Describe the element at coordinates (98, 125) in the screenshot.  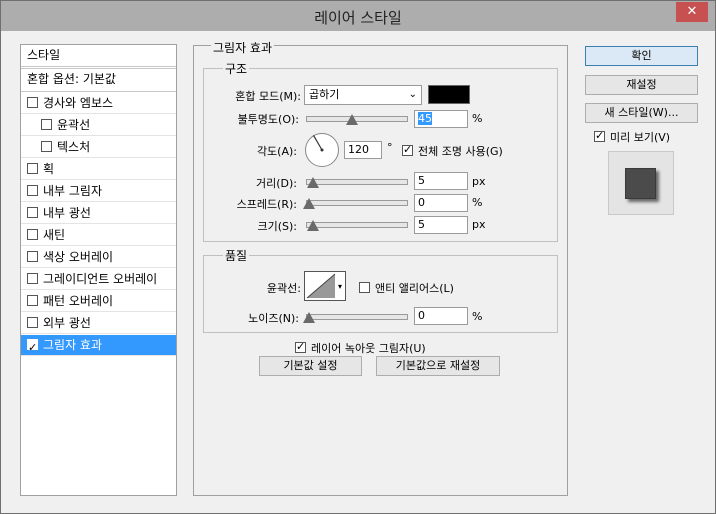
I see `style-list-item: 윤곽선` at that location.